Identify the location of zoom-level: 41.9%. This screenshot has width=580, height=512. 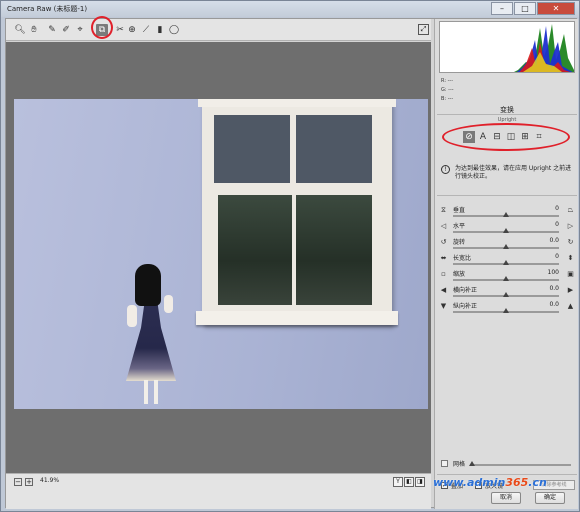
(49, 480).